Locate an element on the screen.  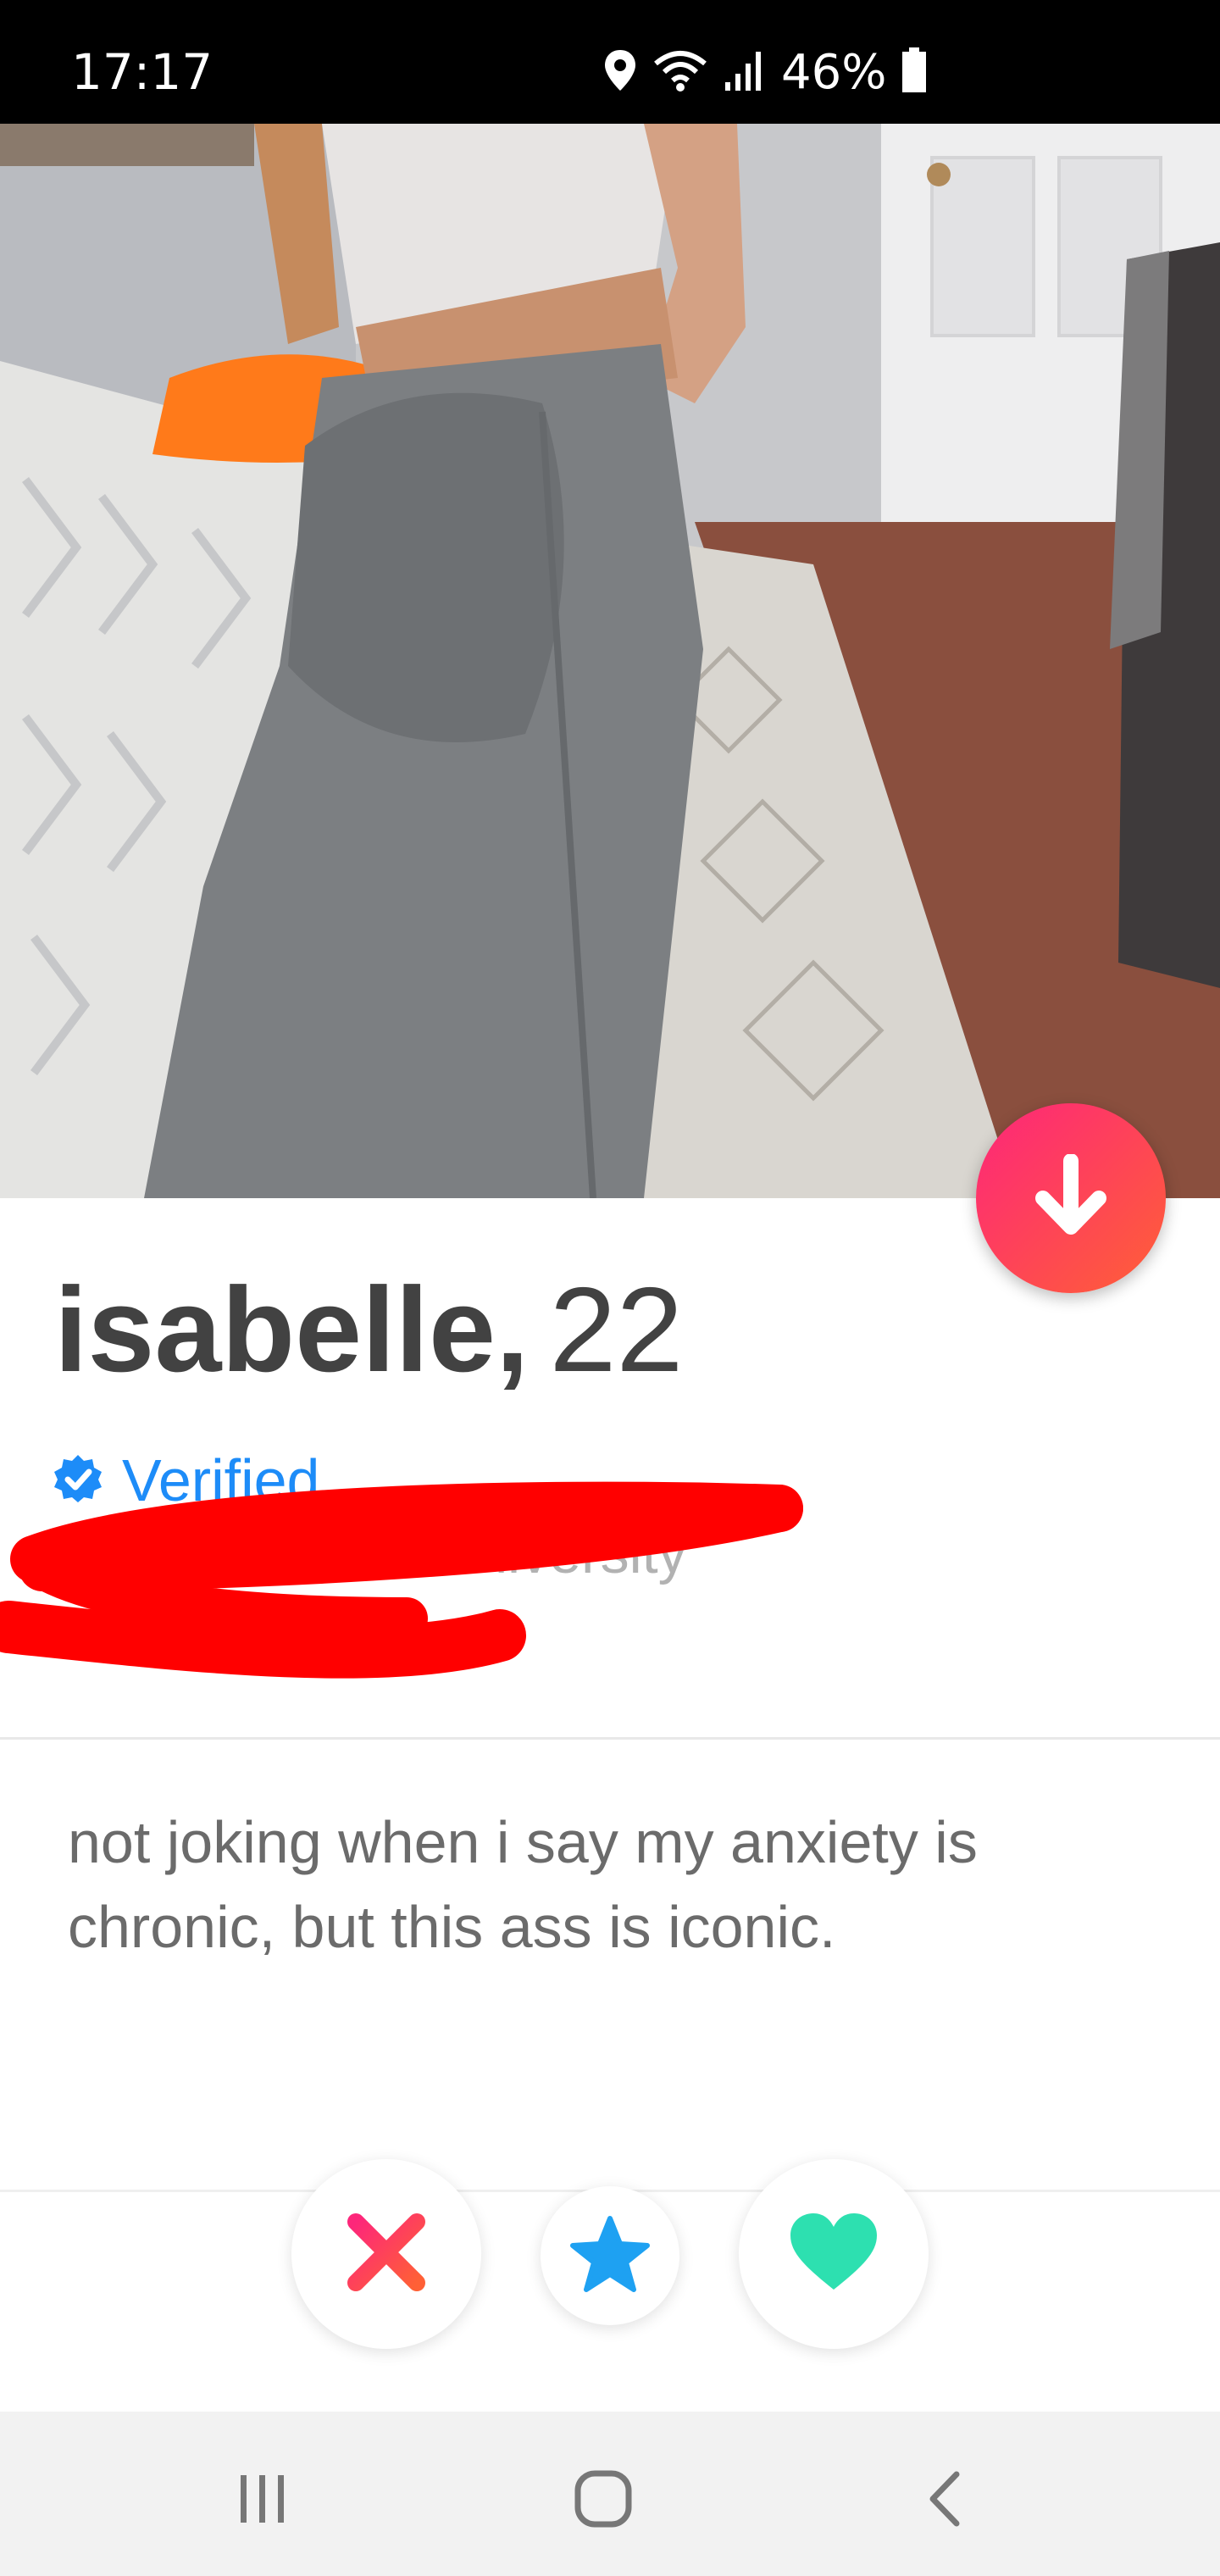
back-button is located at coordinates (944, 2500).